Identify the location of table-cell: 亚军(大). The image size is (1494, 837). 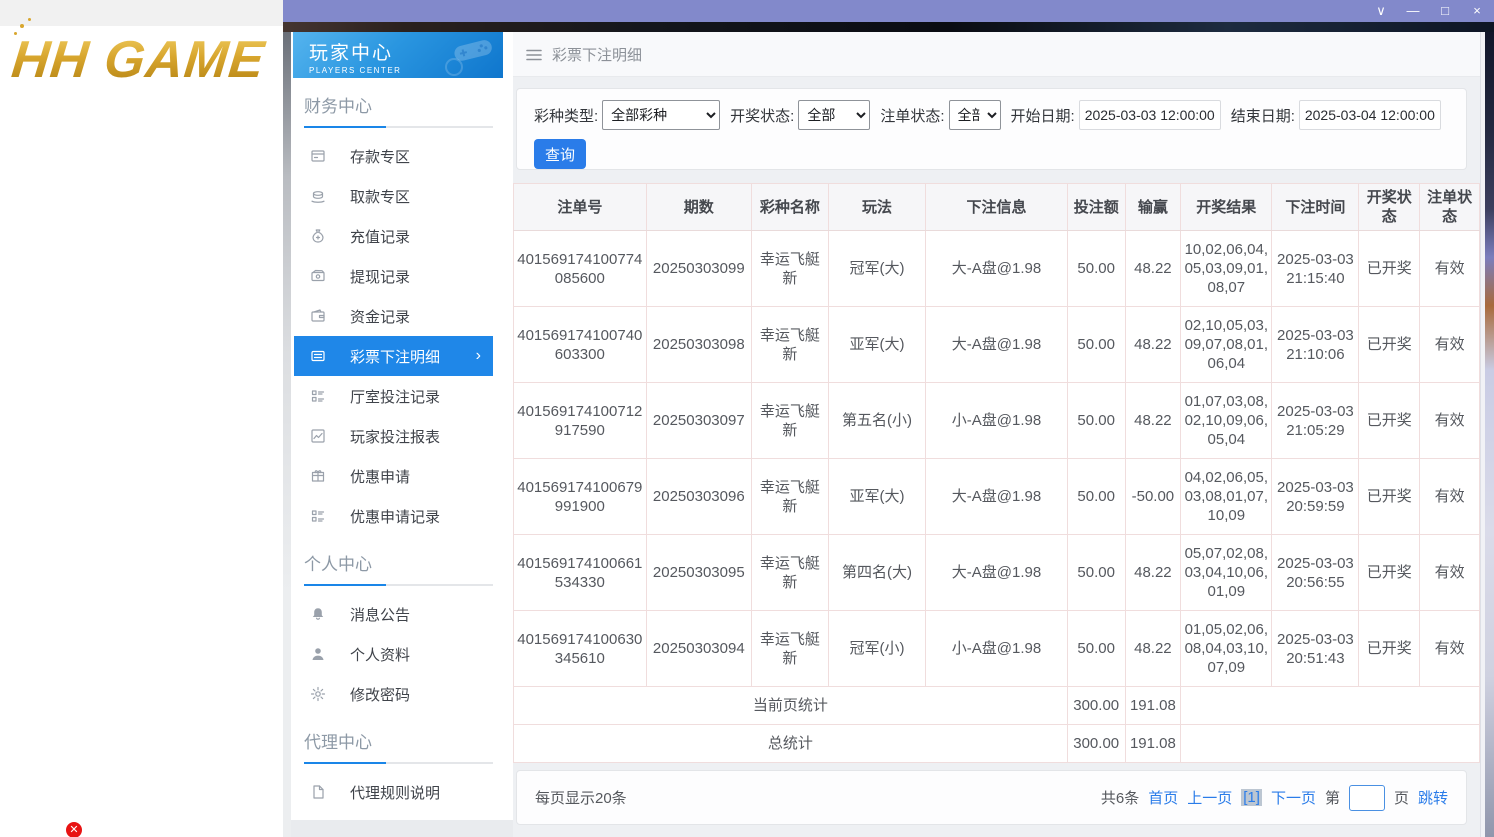
(877, 344).